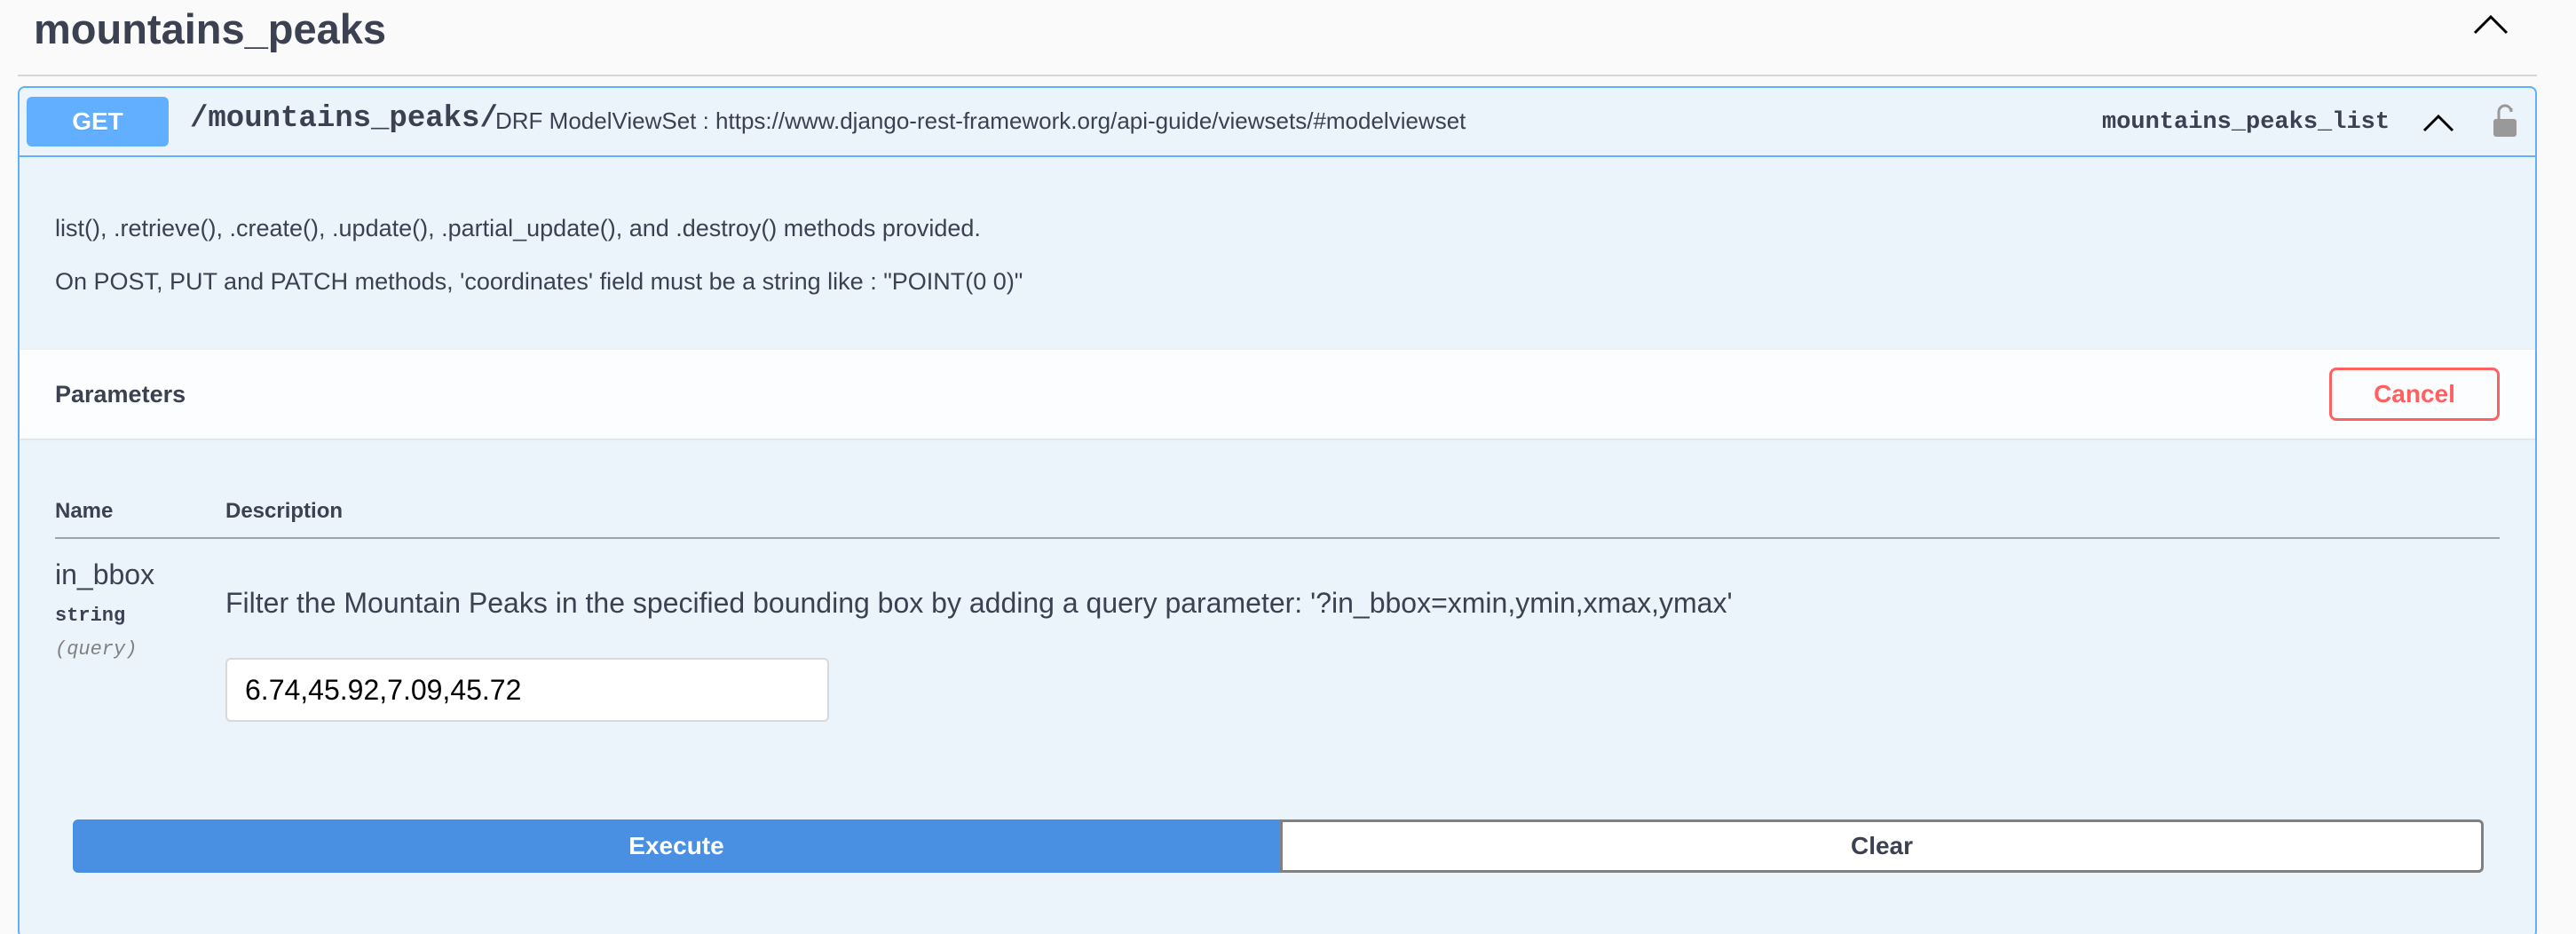 Image resolution: width=2576 pixels, height=934 pixels. I want to click on parameter-name: in_bbox, so click(105, 574).